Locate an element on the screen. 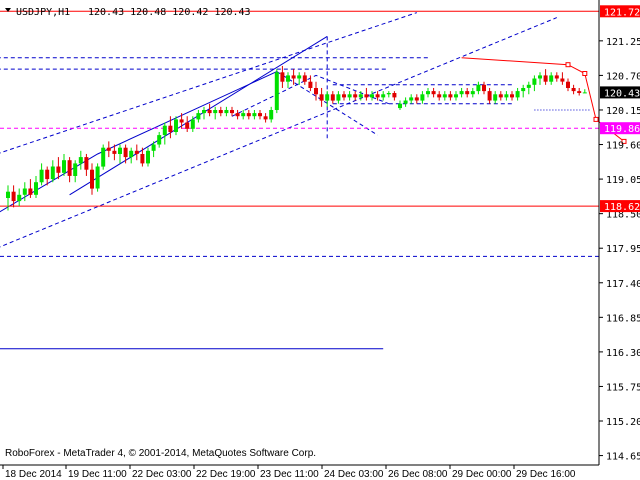 The image size is (640, 480). y-tick-label: 119.05 is located at coordinates (623, 180).